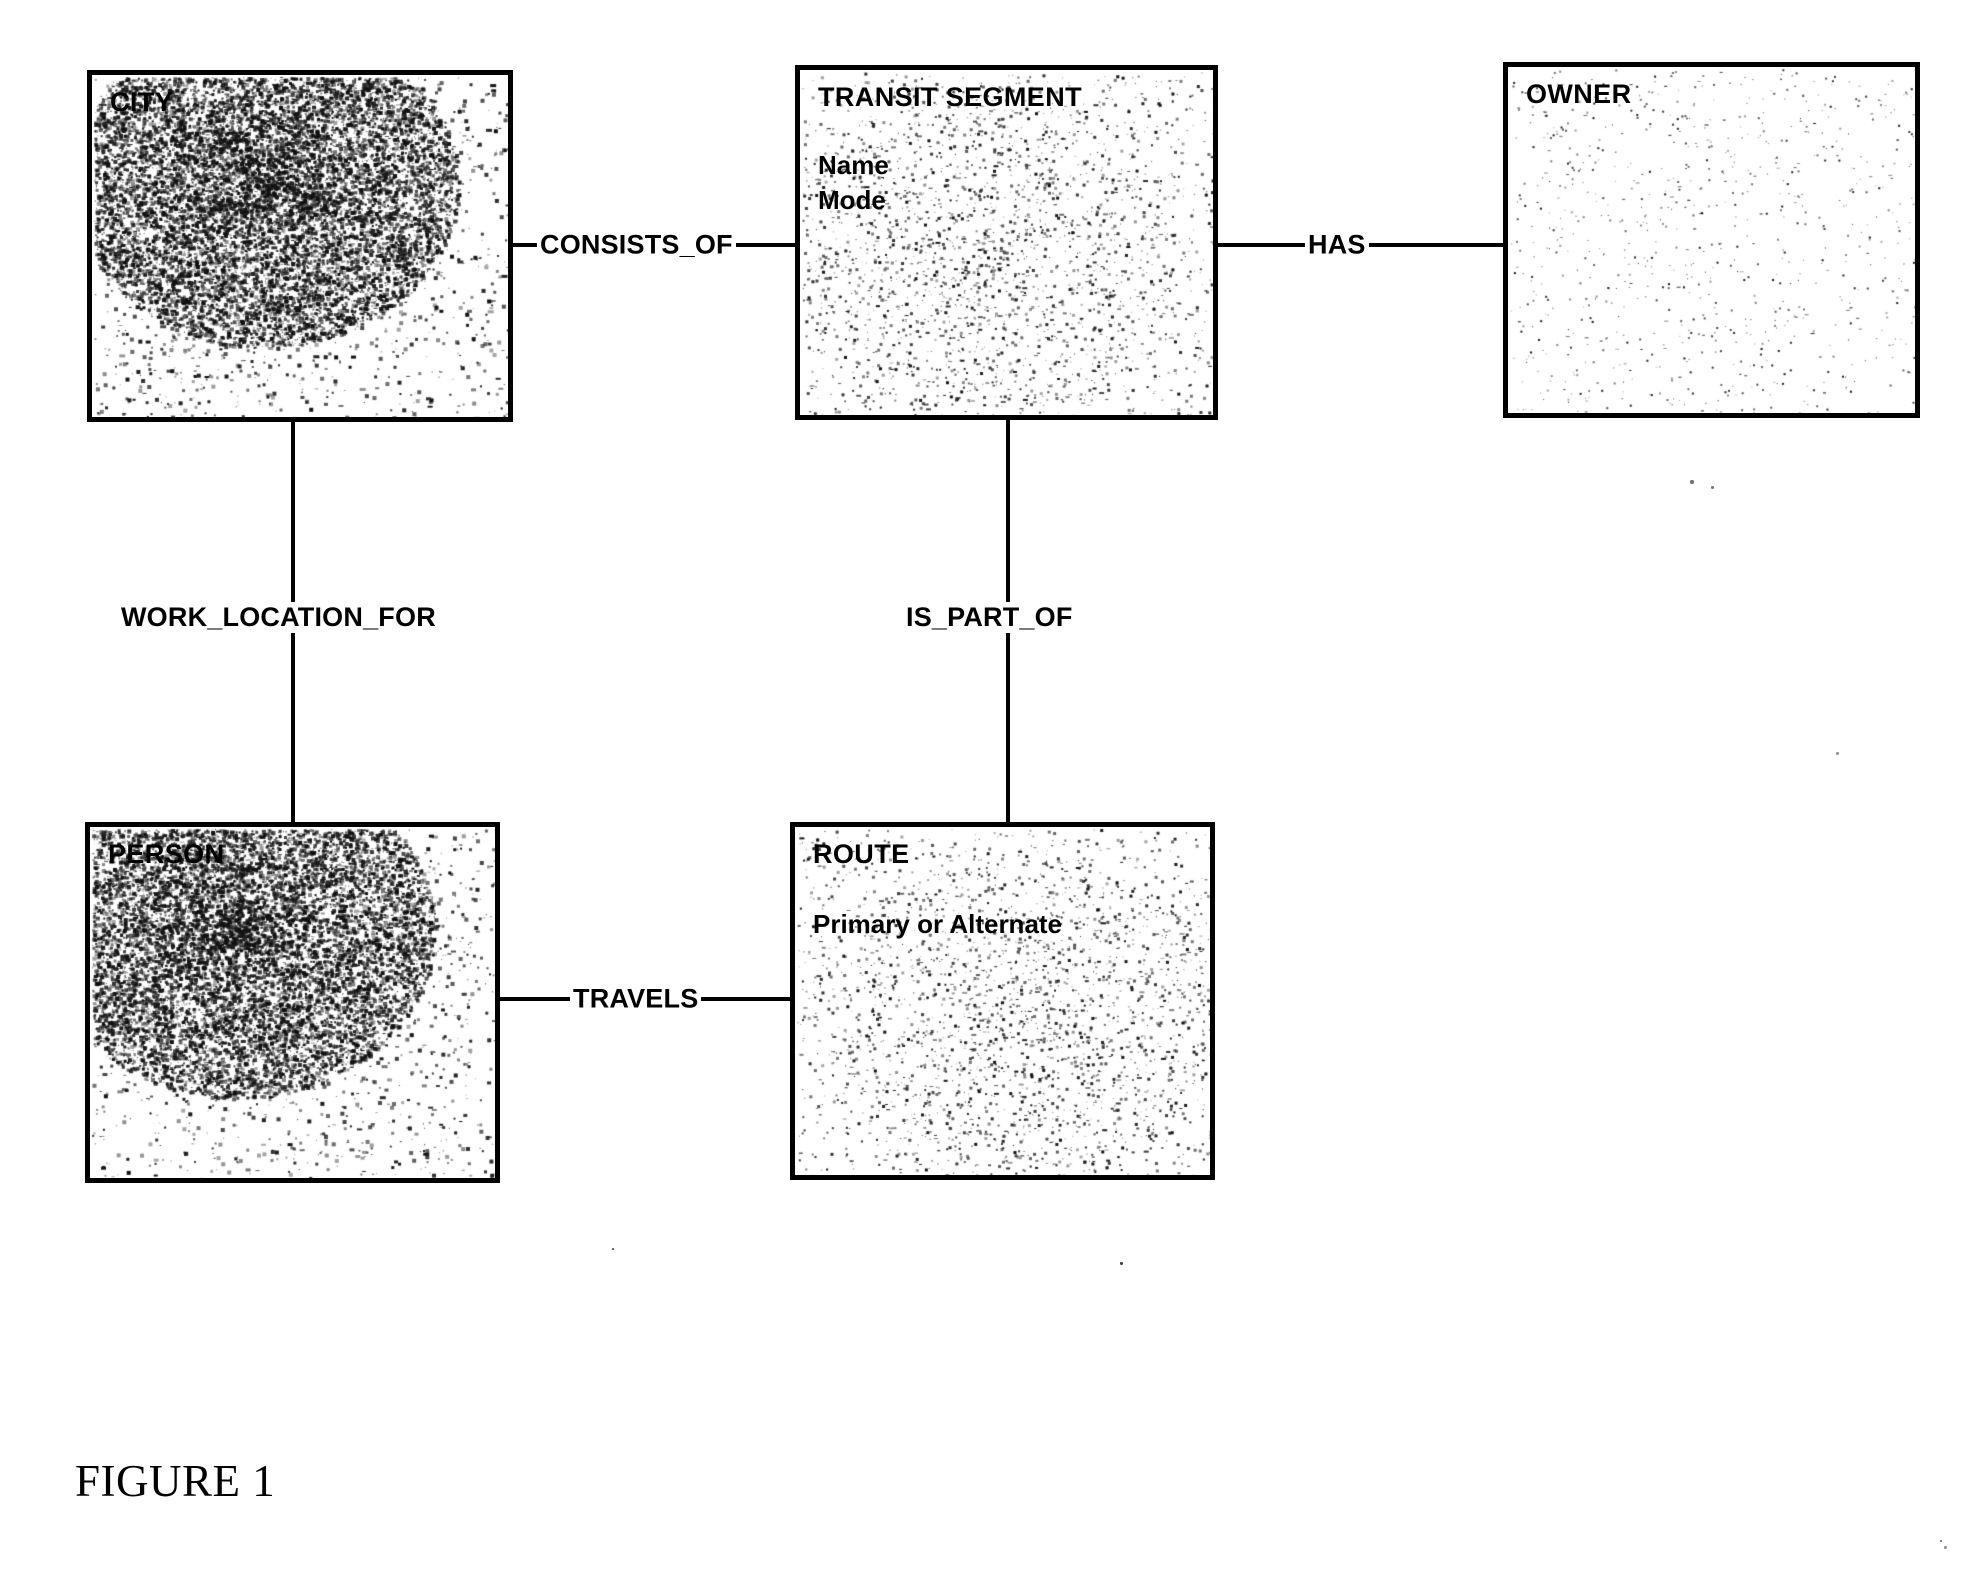  I want to click on entity-box-owner: OWNER, so click(1711, 240).